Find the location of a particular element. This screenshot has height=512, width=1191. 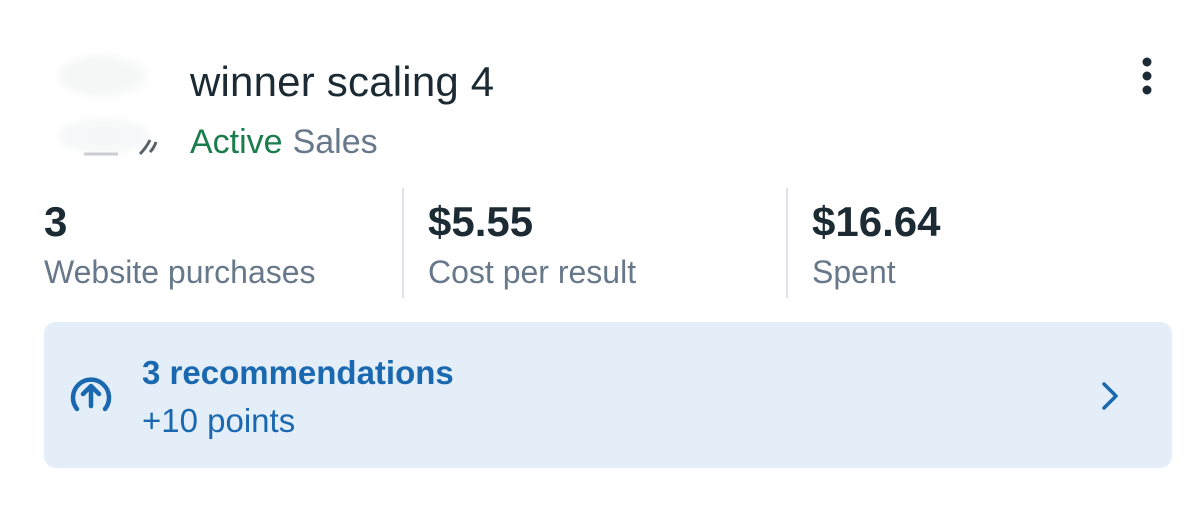

metric-spent: $16.64 Spent is located at coordinates (979, 243).